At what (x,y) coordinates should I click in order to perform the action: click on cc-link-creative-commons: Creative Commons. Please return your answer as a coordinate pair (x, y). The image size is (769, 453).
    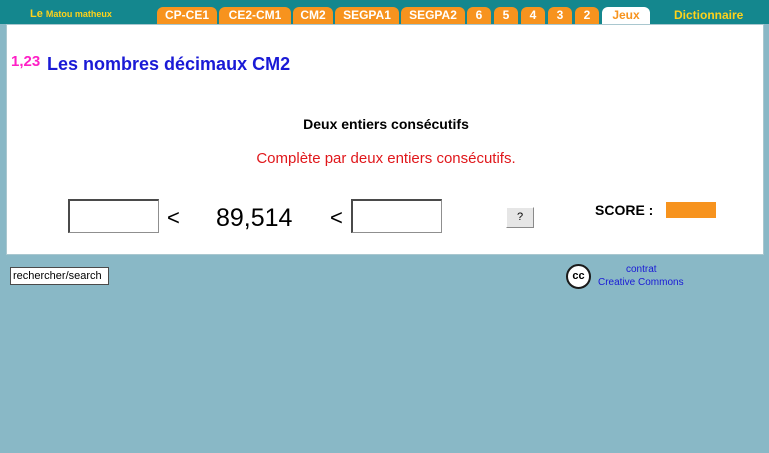
    Looking at the image, I should click on (641, 282).